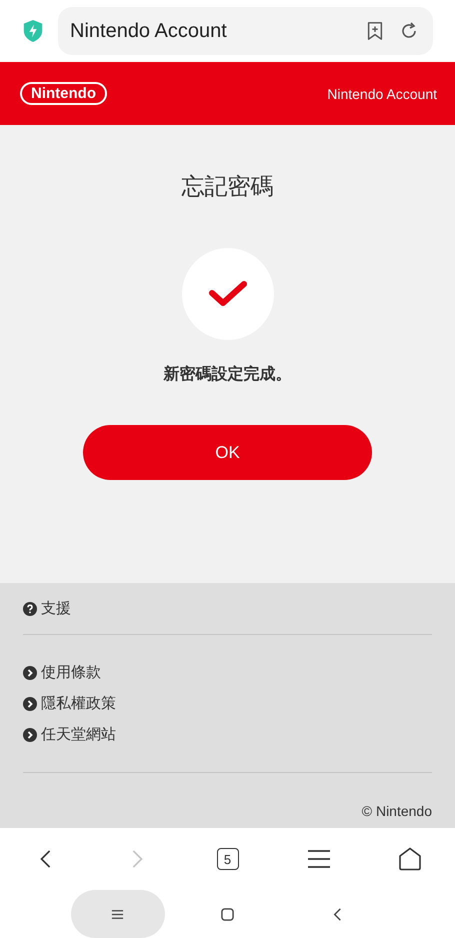  What do you see at coordinates (228, 374) in the screenshot?
I see `success-message: 新密碼設定完成。` at bounding box center [228, 374].